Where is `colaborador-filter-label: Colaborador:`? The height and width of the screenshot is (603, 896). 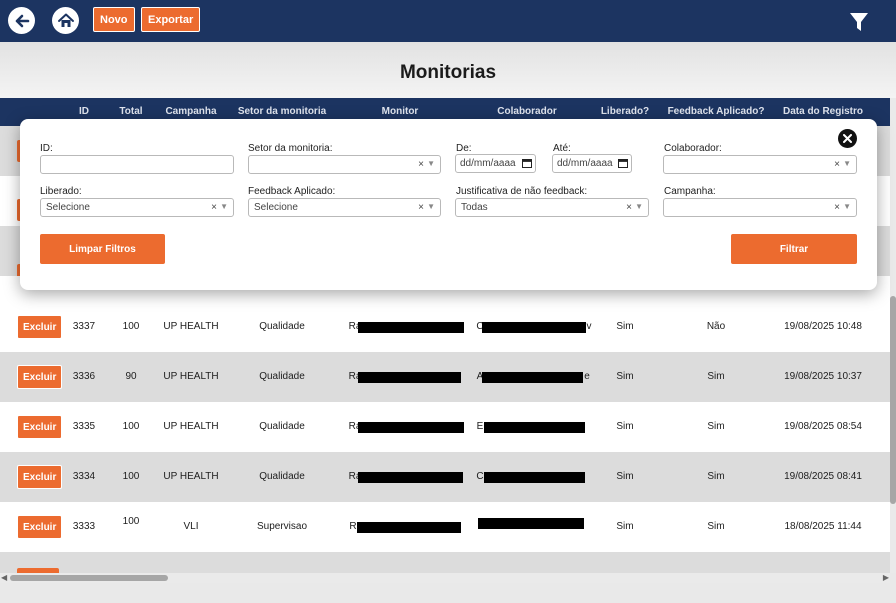 colaborador-filter-label: Colaborador: is located at coordinates (693, 148).